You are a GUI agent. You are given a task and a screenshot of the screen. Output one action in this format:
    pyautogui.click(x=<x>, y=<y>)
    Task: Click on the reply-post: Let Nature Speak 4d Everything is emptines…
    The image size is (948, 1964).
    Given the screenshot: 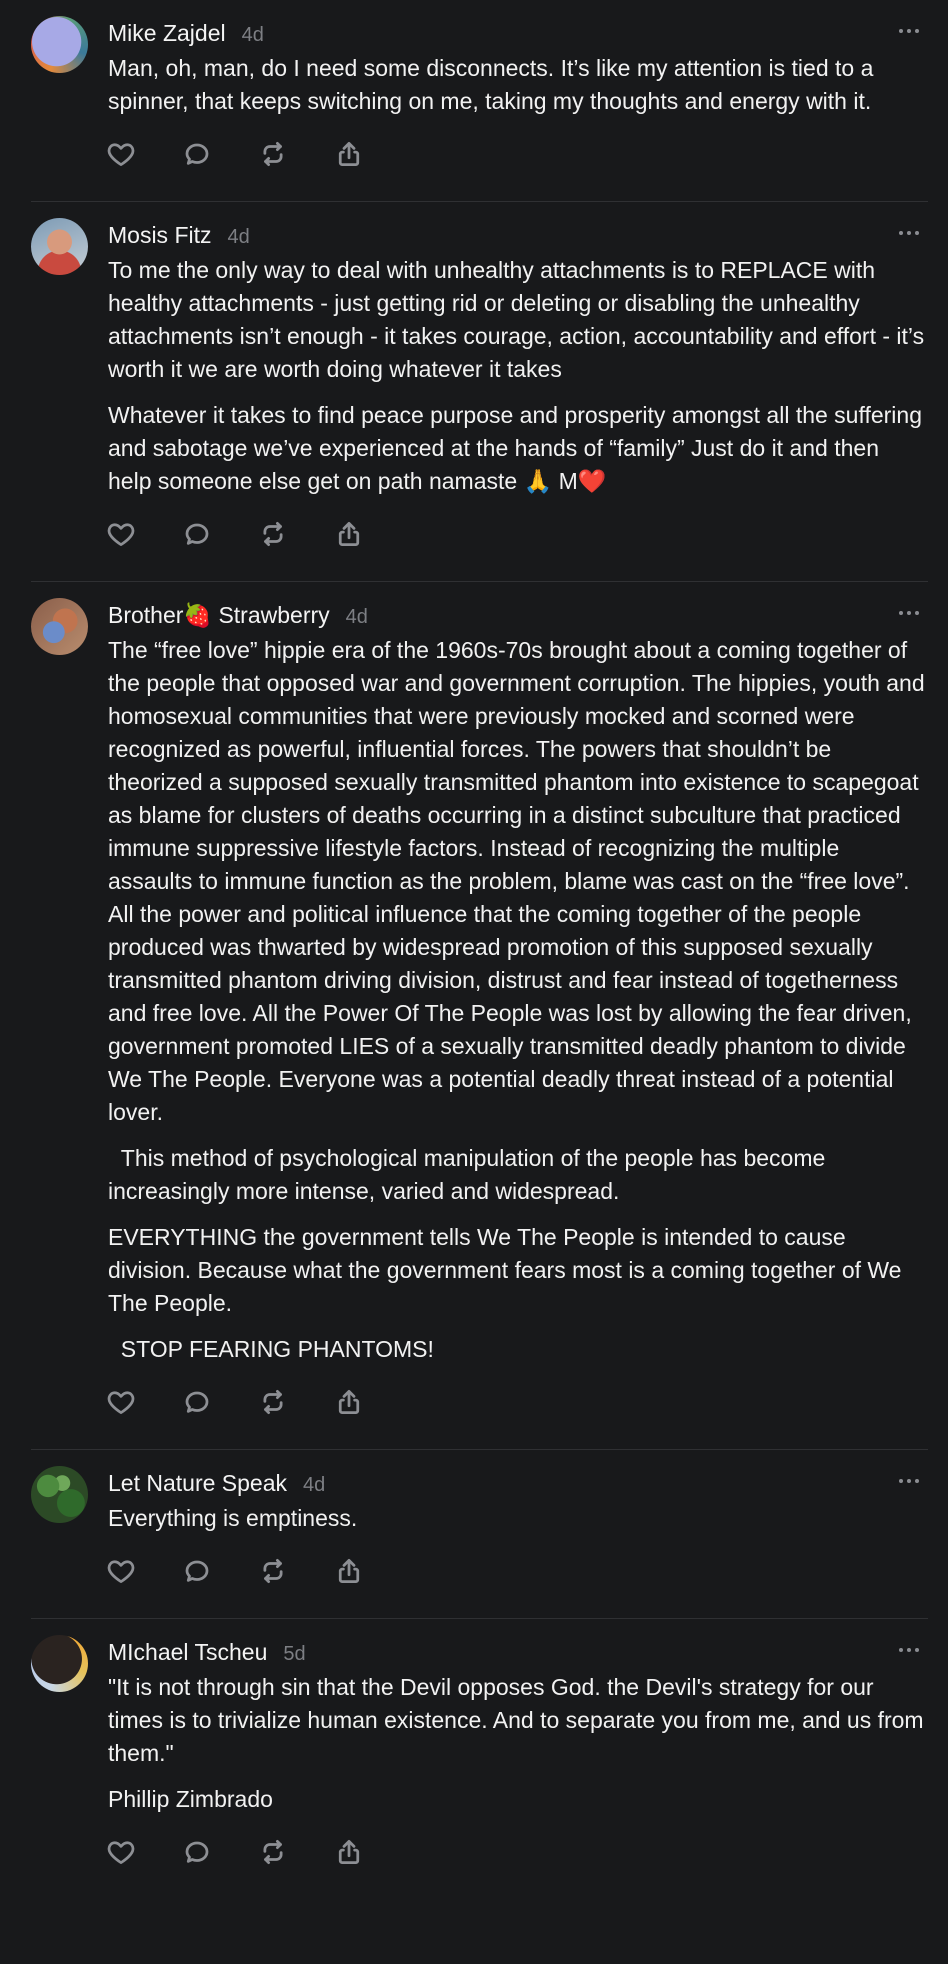 What is the action you would take?
    pyautogui.click(x=474, y=1534)
    